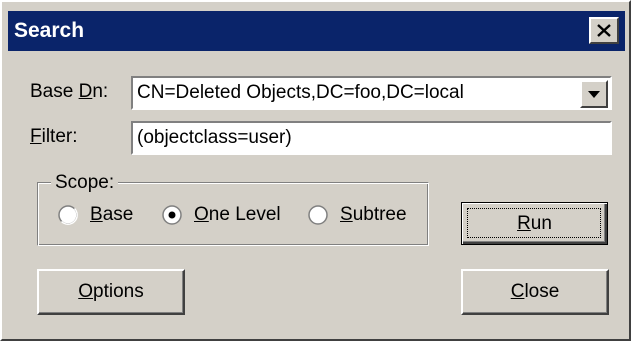  Describe the element at coordinates (69, 91) in the screenshot. I see `base-dn-label: Base Dn:` at that location.